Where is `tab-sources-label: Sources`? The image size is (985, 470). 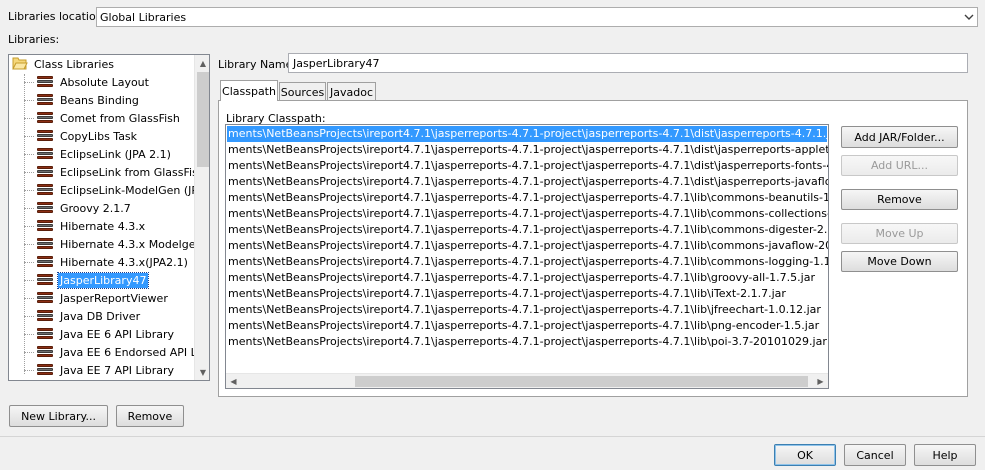 tab-sources-label: Sources is located at coordinates (302, 92).